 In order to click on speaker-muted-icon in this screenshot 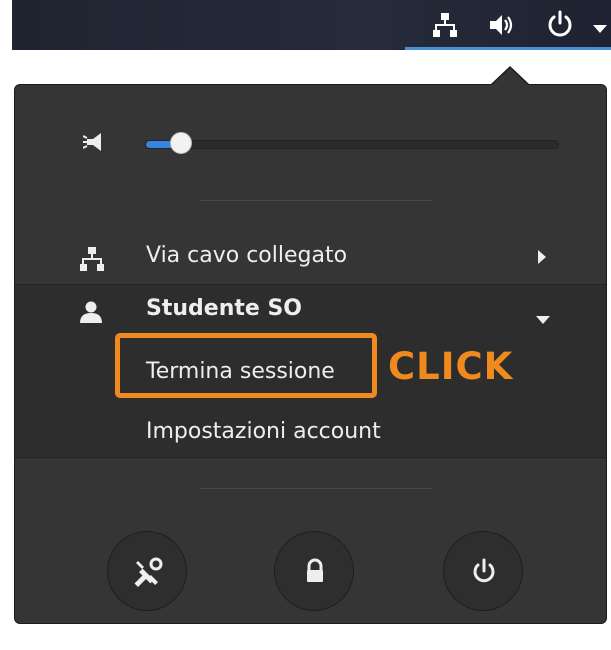, I will do `click(96, 144)`.